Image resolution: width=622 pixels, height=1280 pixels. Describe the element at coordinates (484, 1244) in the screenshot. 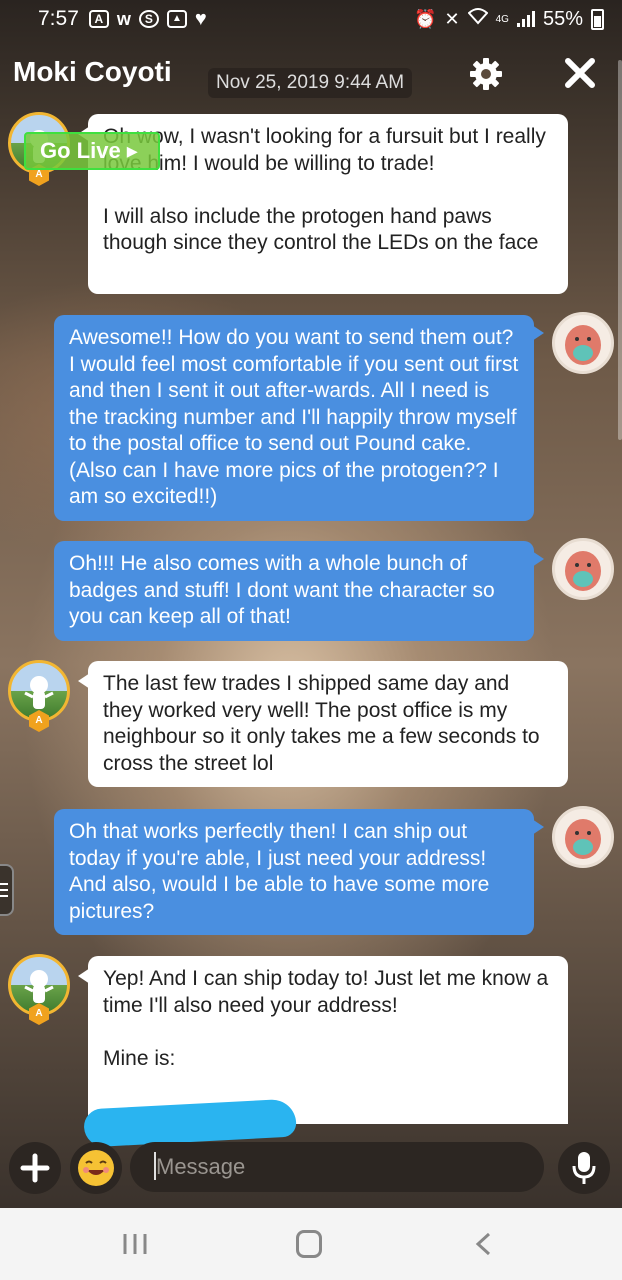

I see `back-icon` at that location.